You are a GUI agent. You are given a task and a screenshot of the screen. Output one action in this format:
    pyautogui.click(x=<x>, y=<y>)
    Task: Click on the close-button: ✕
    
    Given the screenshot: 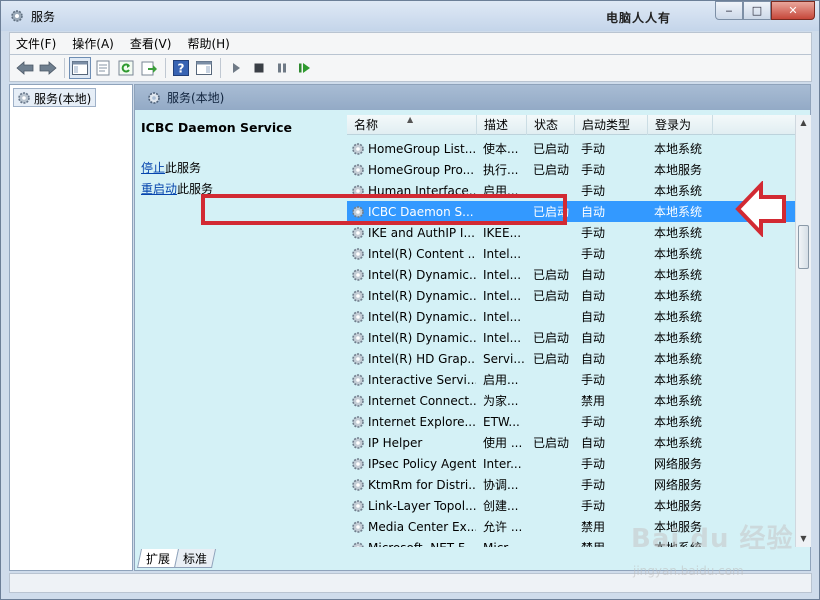 What is the action you would take?
    pyautogui.click(x=793, y=10)
    